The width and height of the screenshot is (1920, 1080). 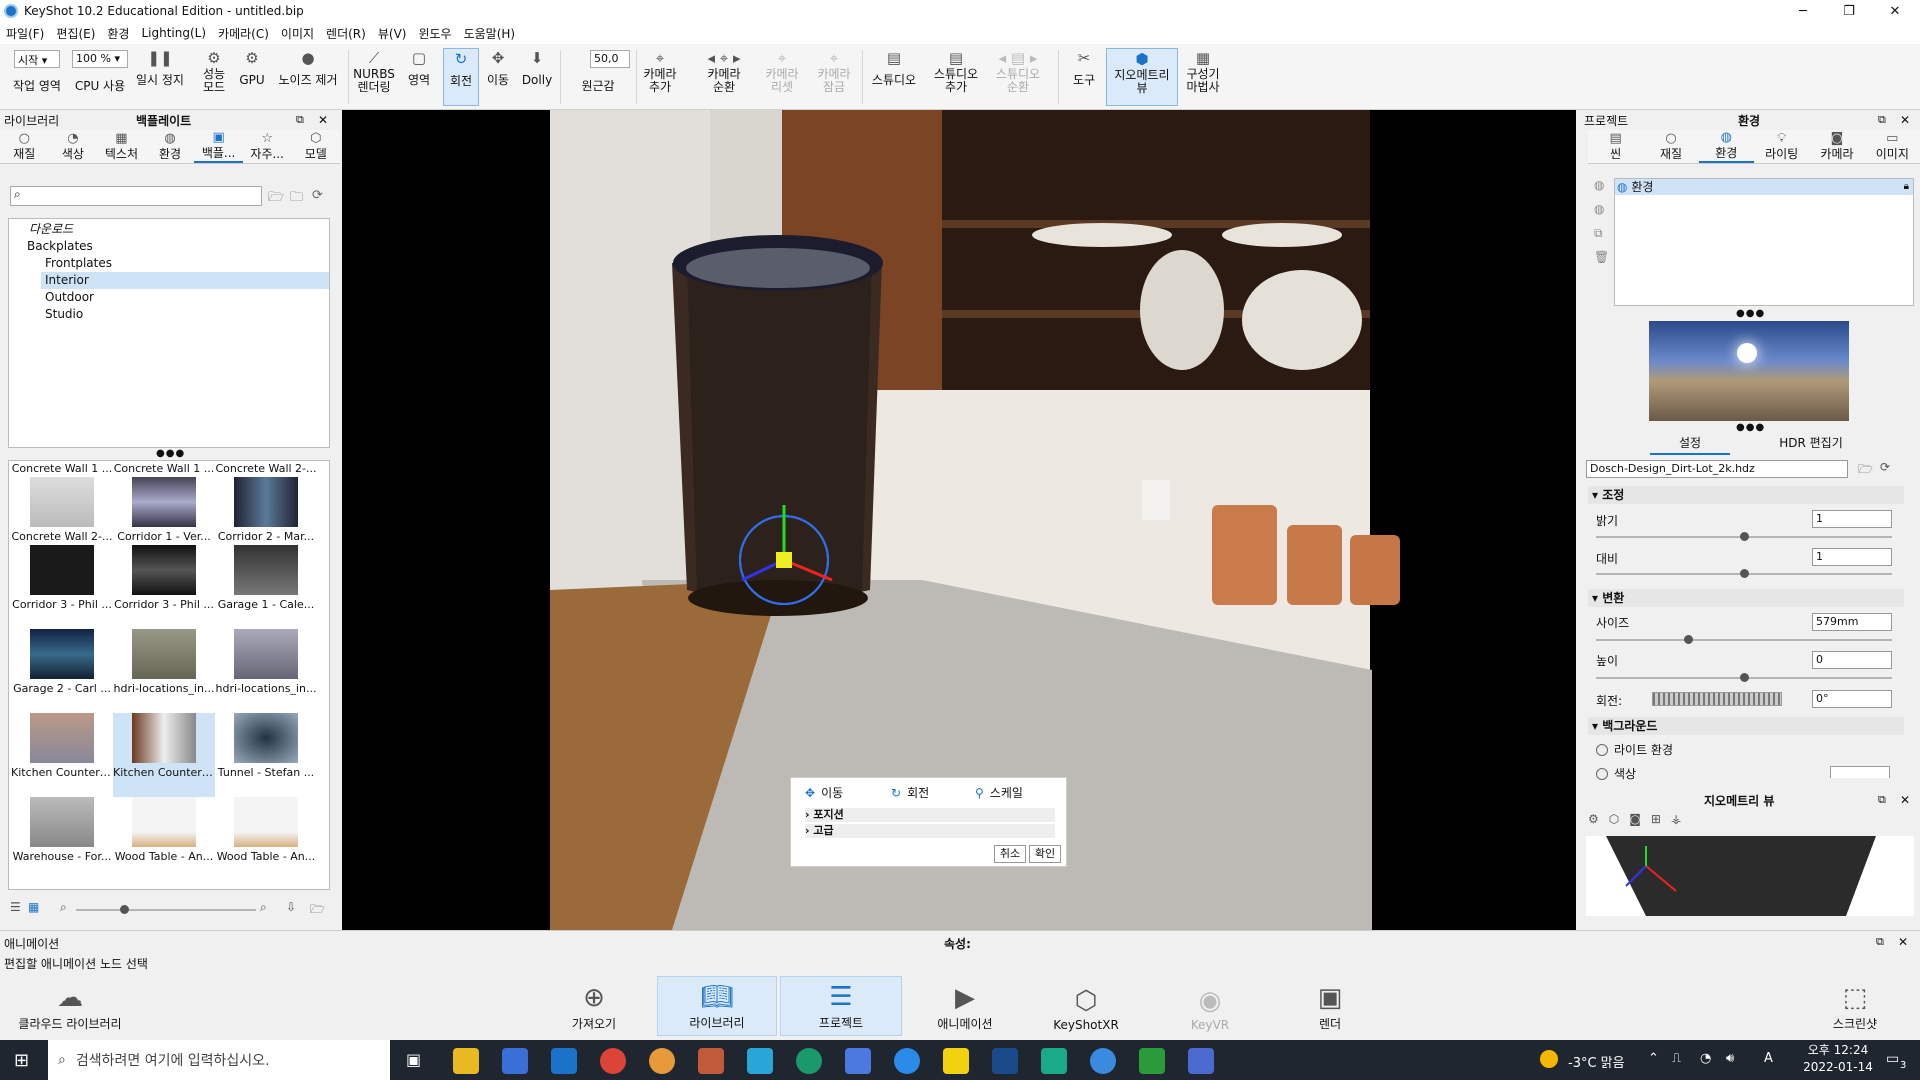 What do you see at coordinates (291, 907) in the screenshot?
I see `download-icon: ⇩` at bounding box center [291, 907].